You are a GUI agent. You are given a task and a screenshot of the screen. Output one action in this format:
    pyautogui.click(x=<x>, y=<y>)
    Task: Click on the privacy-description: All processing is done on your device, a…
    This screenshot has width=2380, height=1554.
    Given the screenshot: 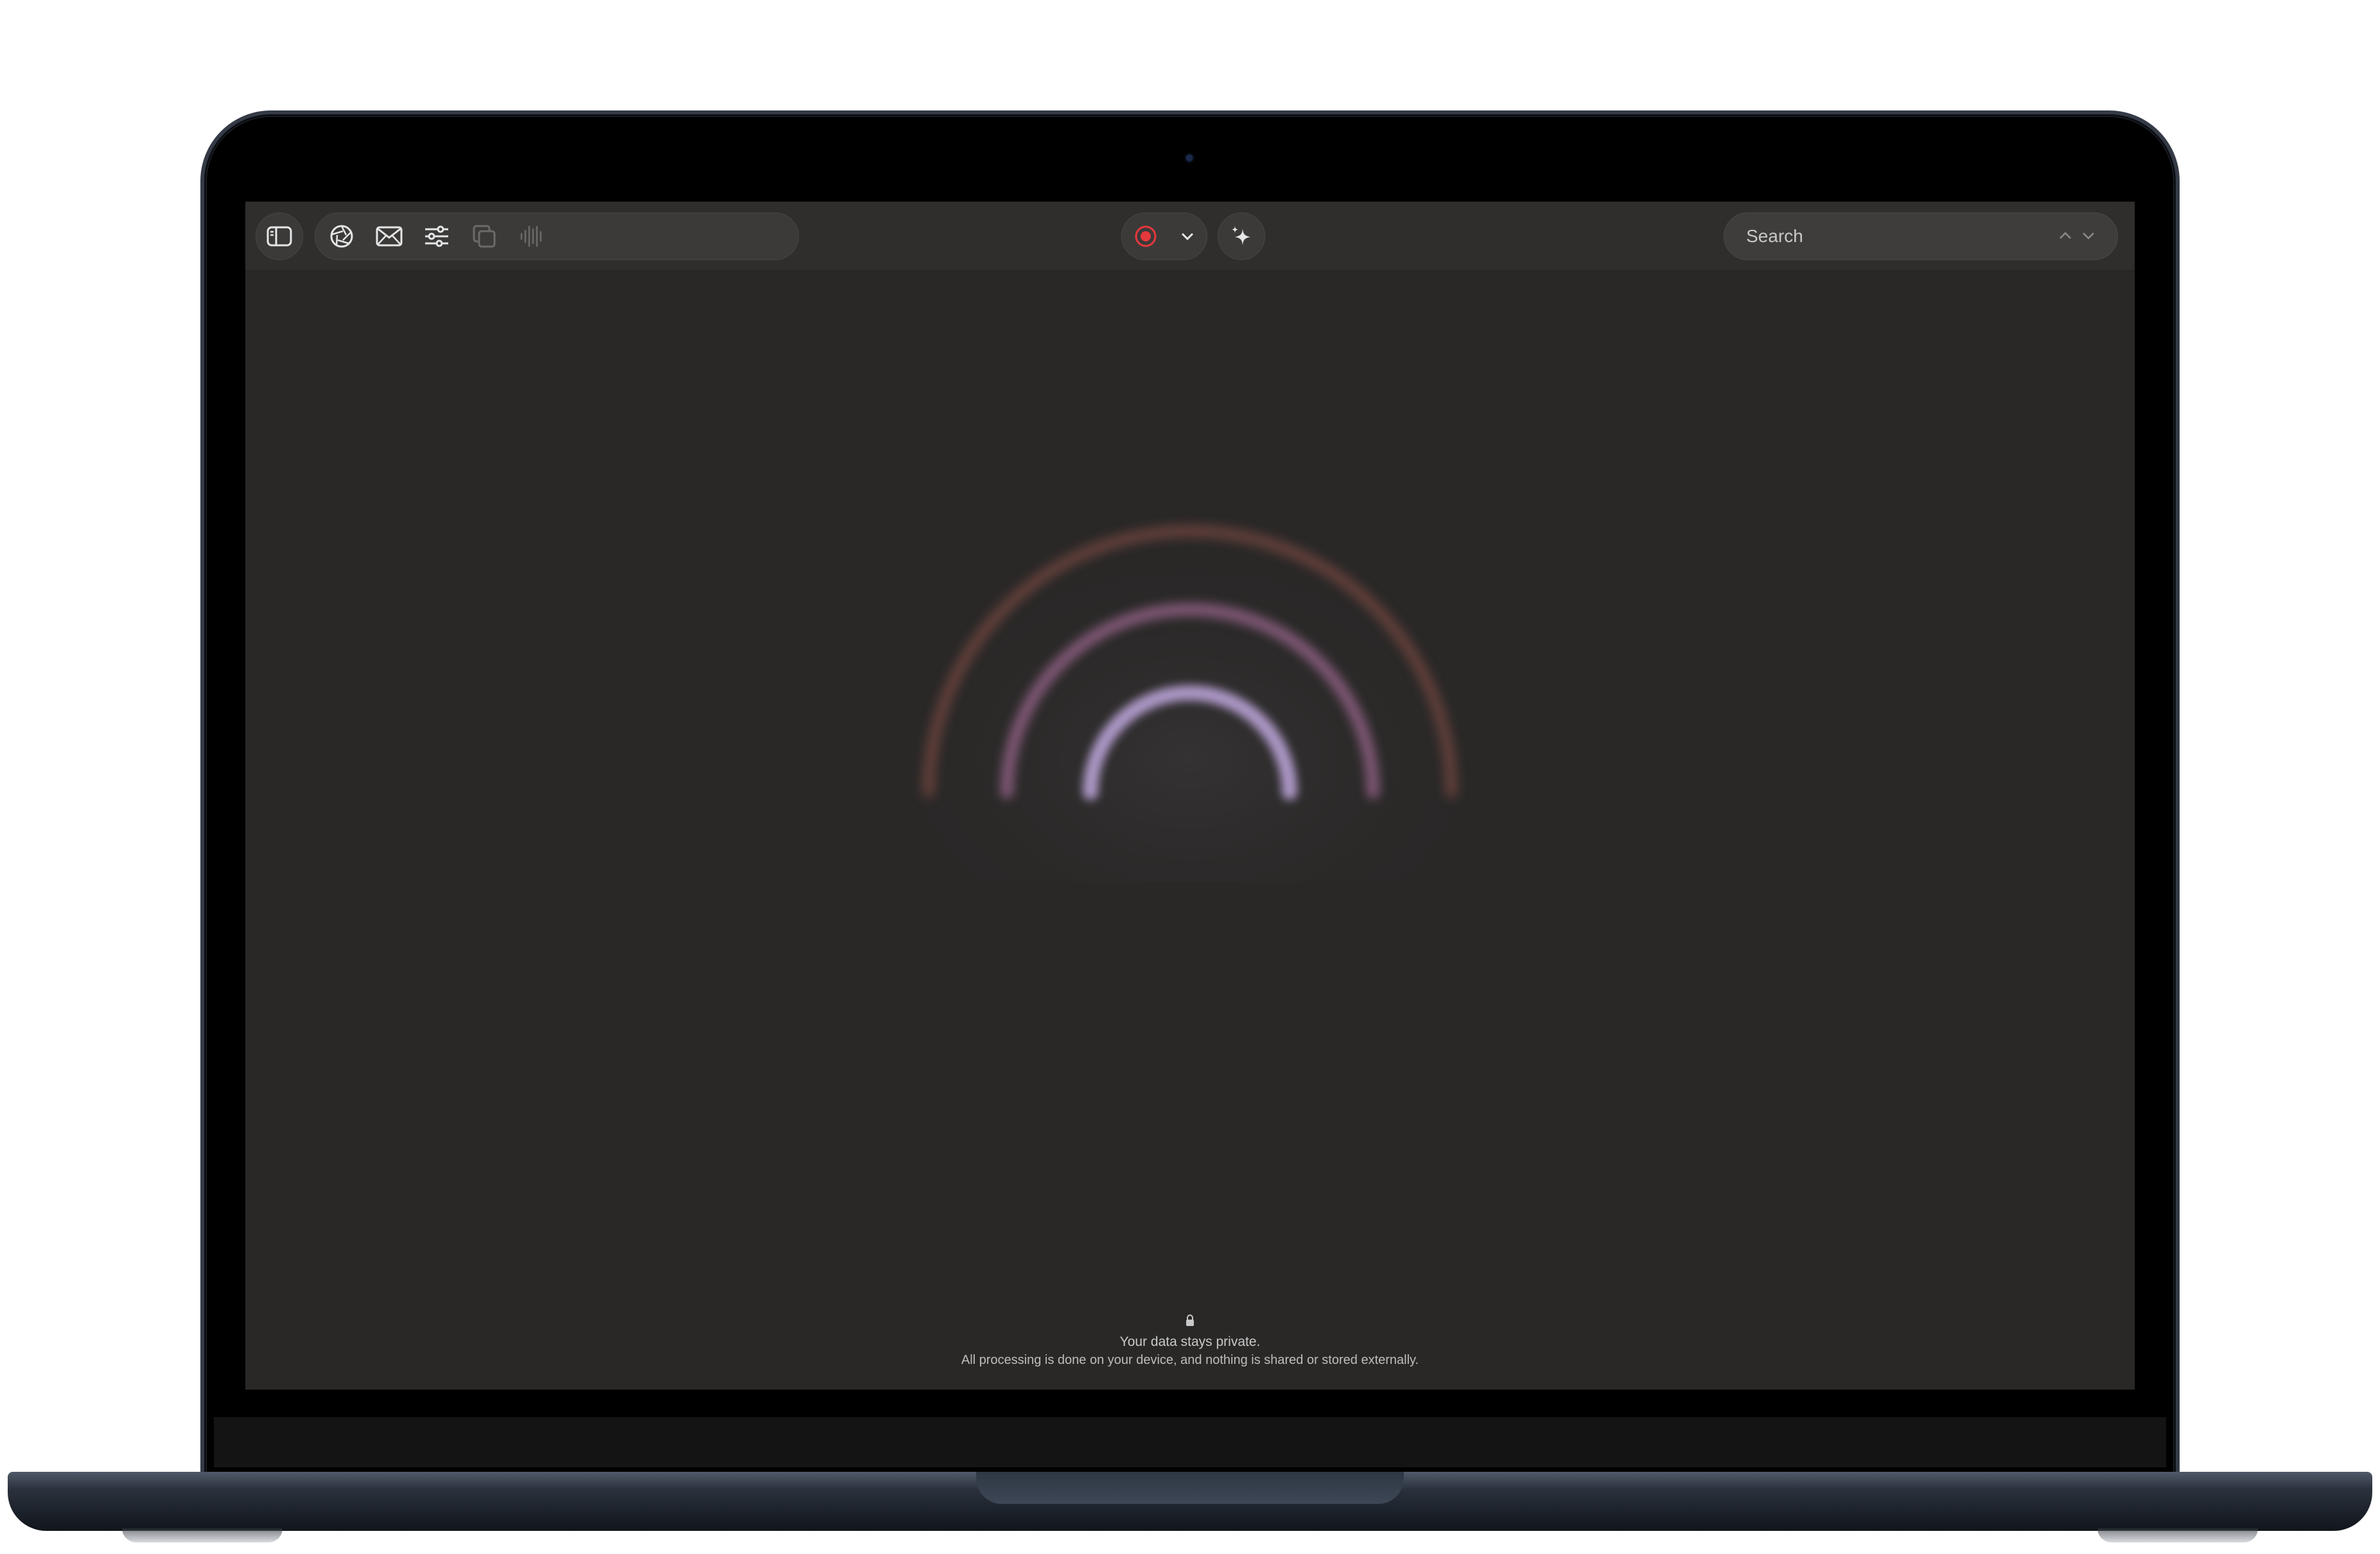 What is the action you would take?
    pyautogui.click(x=1190, y=1360)
    